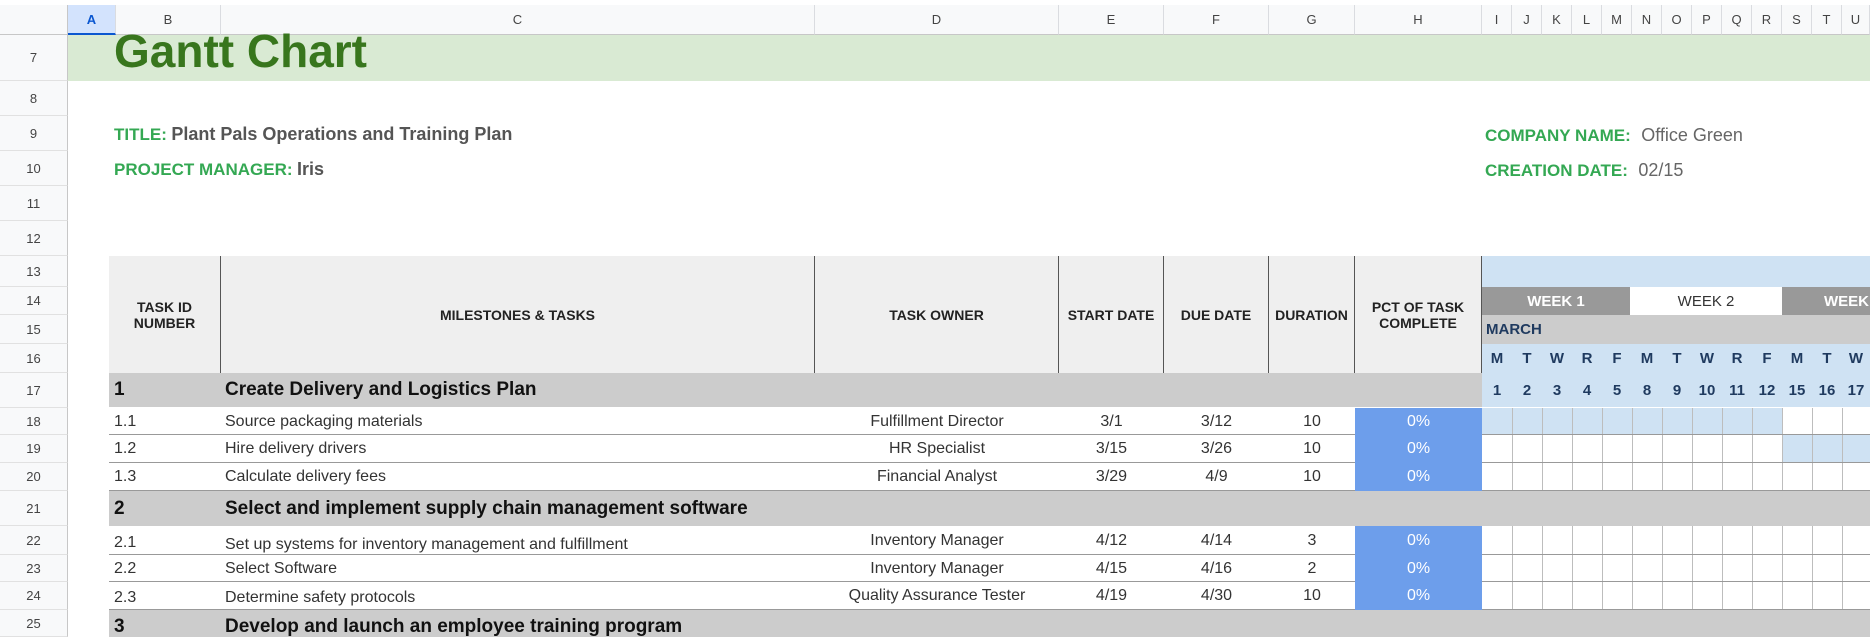  I want to click on day-number-10: 12, so click(1767, 390).